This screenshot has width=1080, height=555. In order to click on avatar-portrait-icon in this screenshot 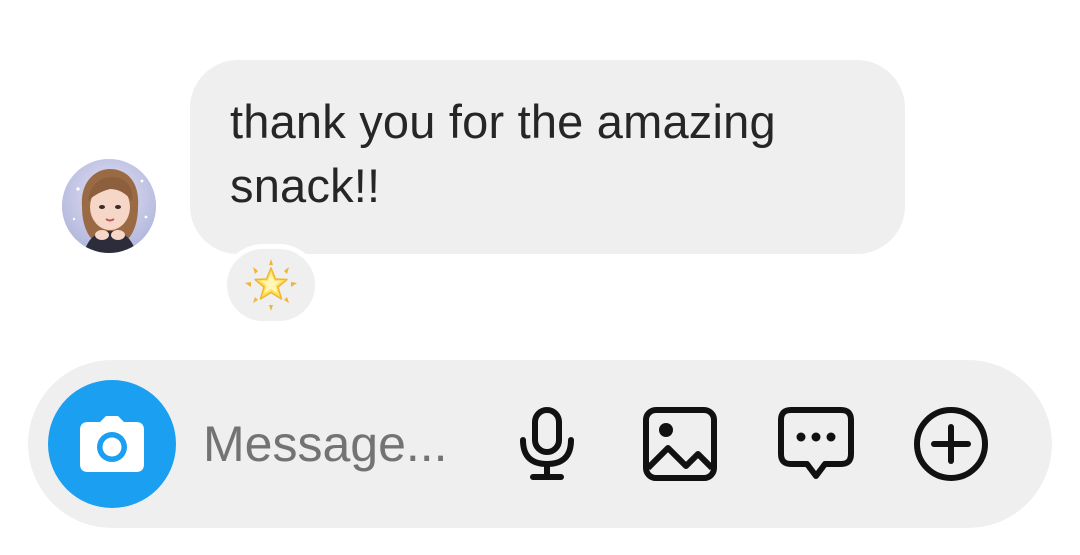, I will do `click(109, 206)`.